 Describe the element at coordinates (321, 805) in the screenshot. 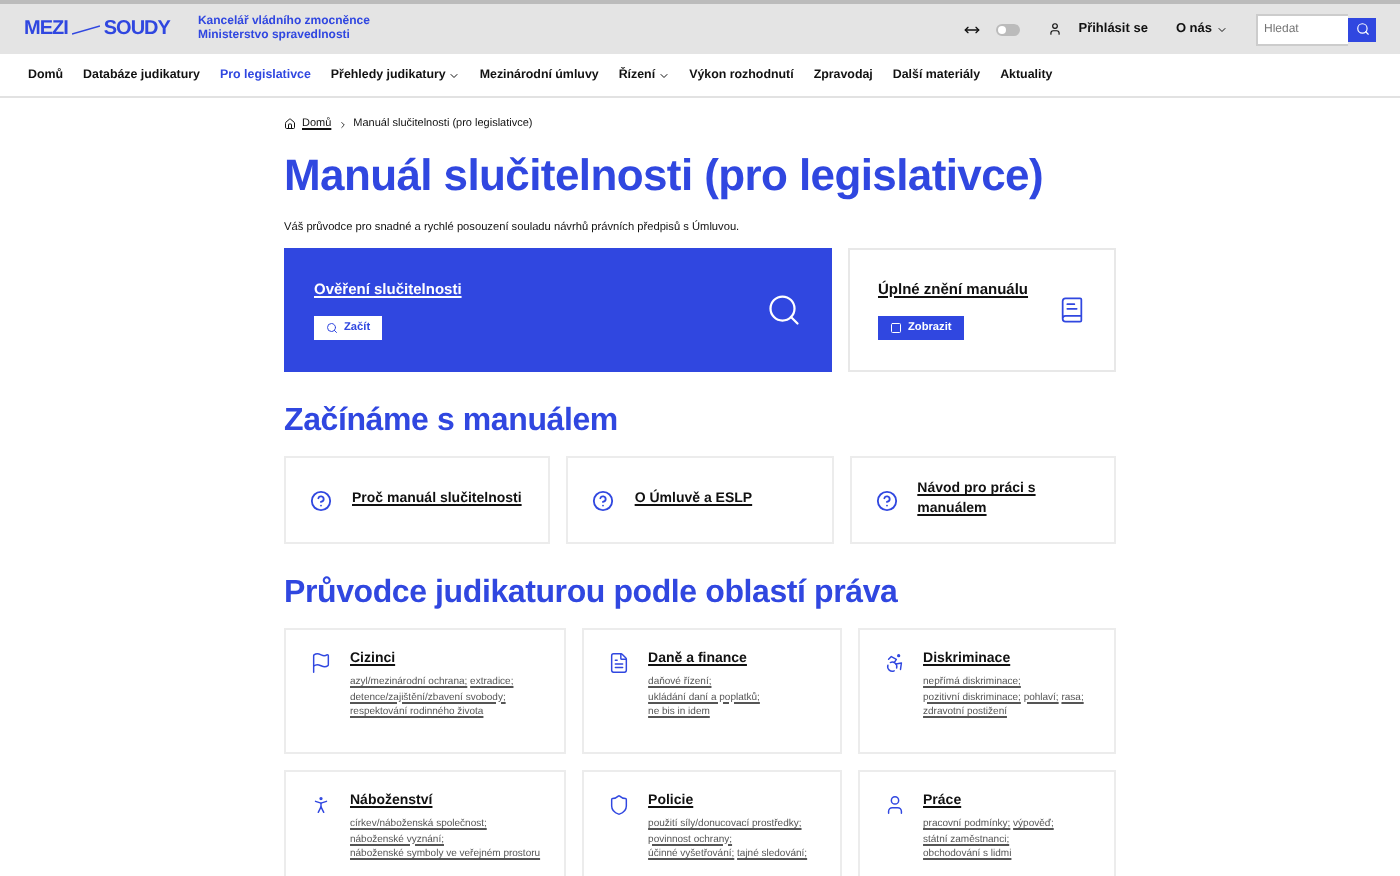

I see `person-icon` at that location.